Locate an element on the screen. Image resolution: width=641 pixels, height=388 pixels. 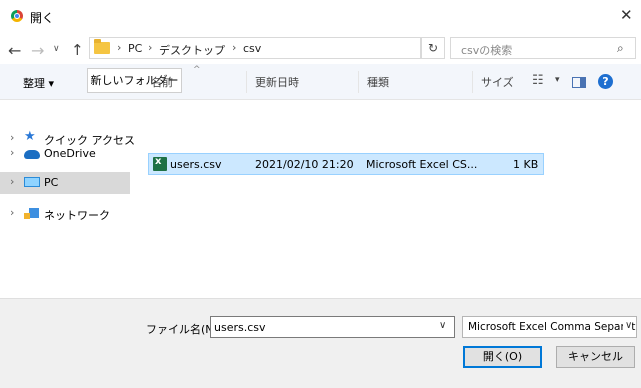
view-dropdown-icon: ▾ is located at coordinates (557, 80).